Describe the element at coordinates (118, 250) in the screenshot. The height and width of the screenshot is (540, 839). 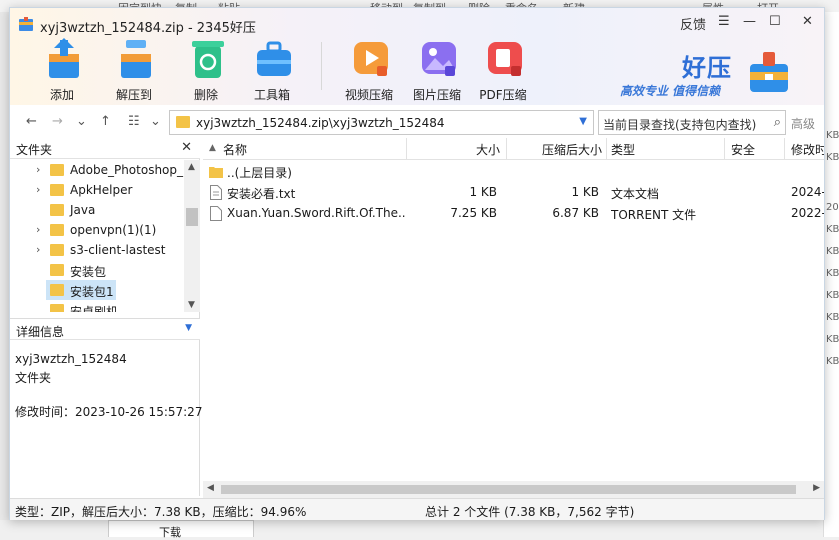
I see `tree-item-label: s3-client-lastest` at that location.